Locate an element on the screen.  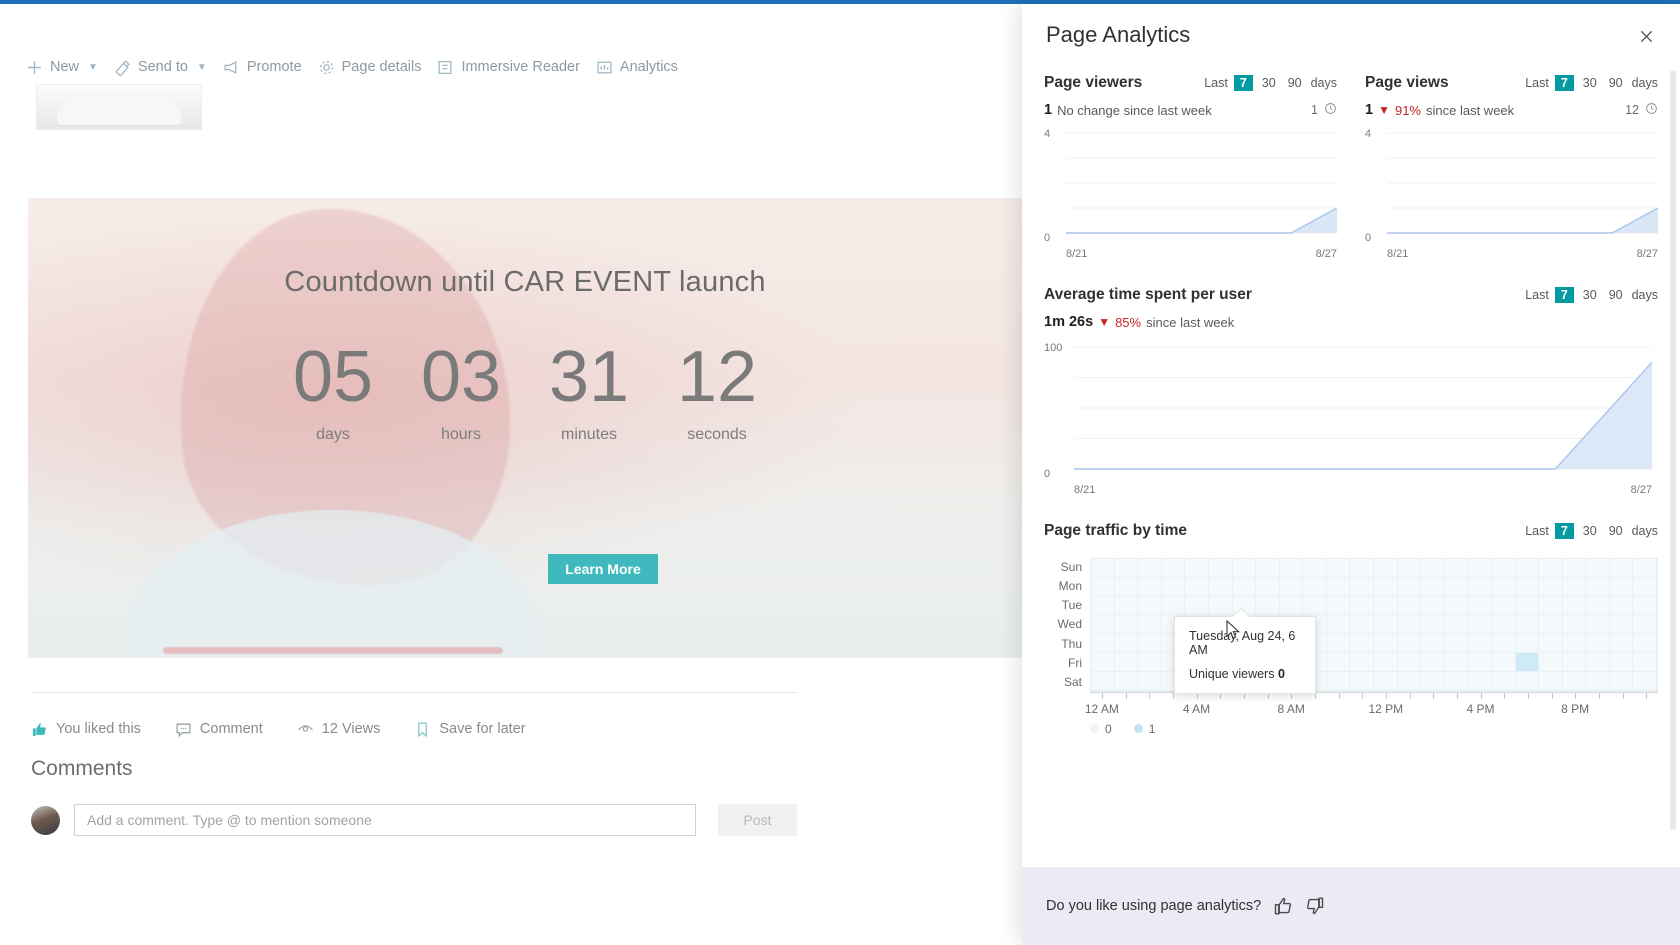
comment-input: Add a comment. Type @ to mention someone is located at coordinates (385, 820).